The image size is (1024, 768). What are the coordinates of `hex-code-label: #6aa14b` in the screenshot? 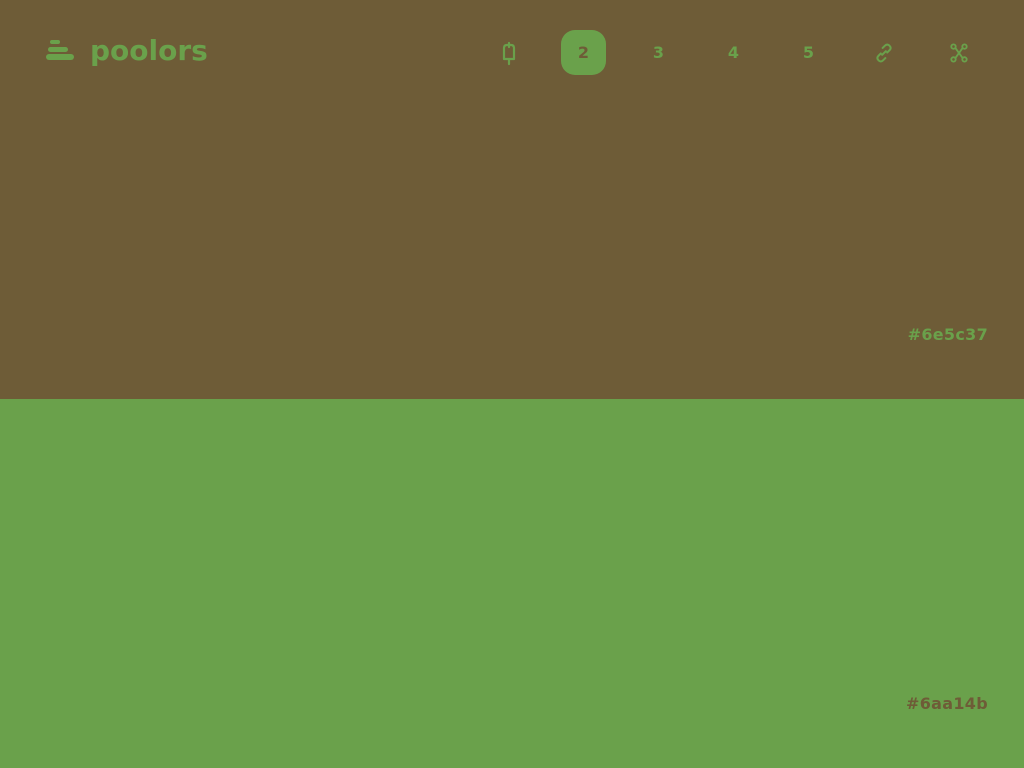 It's located at (947, 703).